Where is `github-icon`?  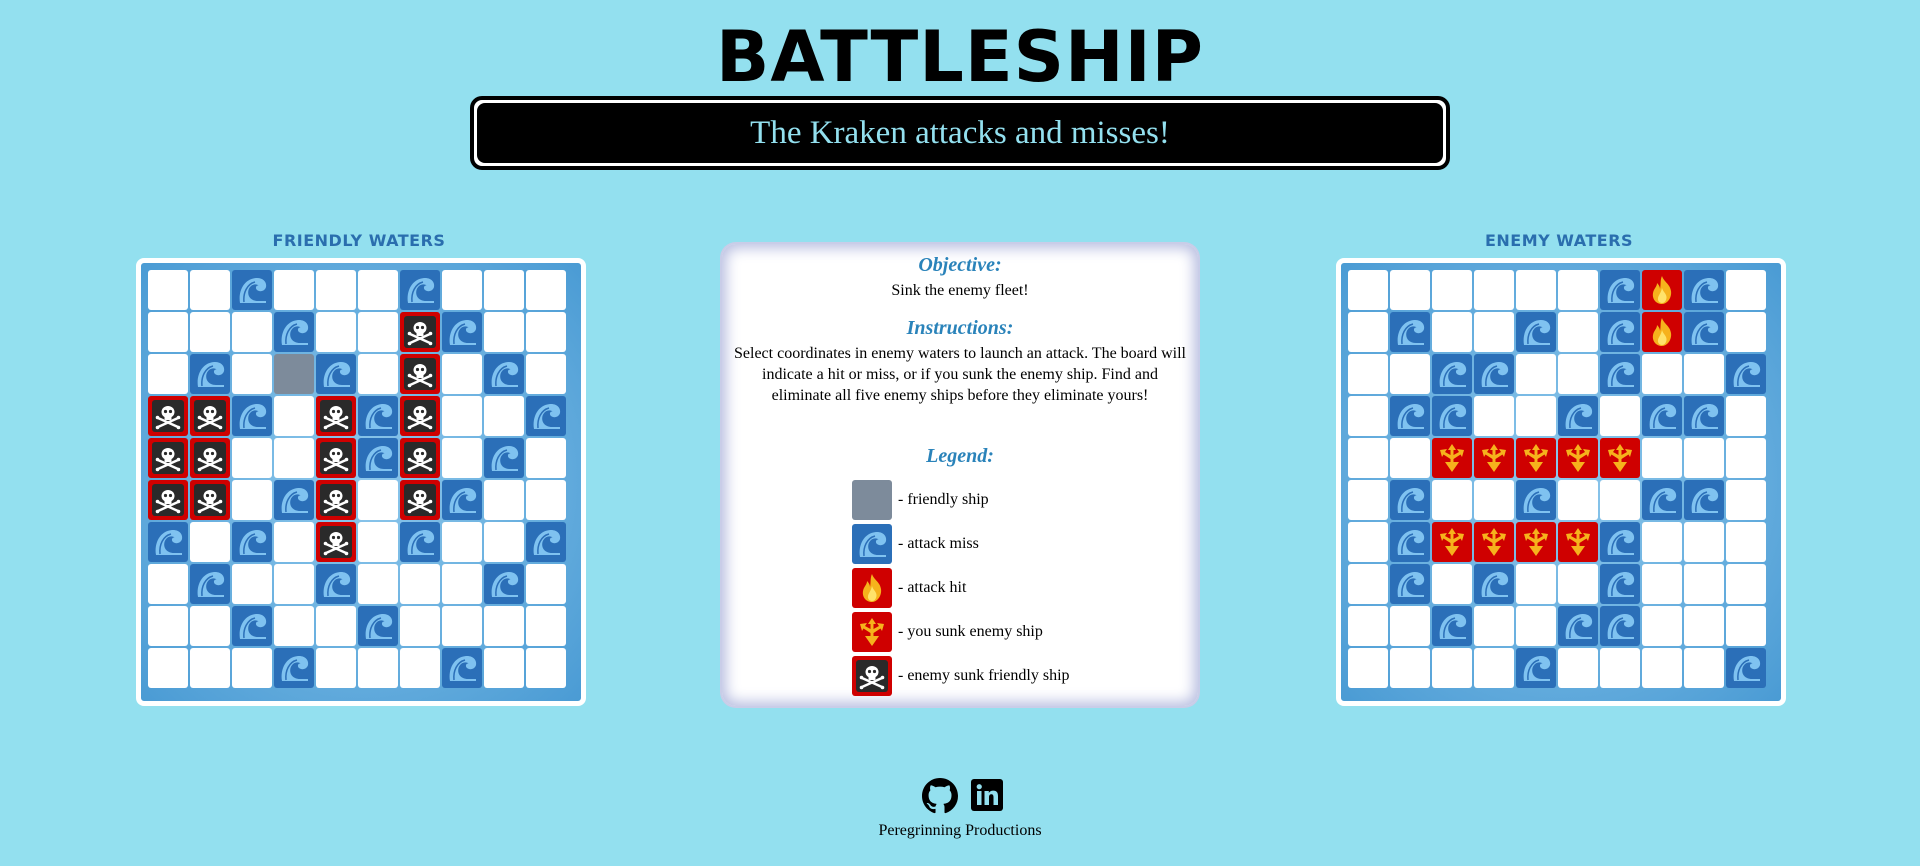 github-icon is located at coordinates (940, 796).